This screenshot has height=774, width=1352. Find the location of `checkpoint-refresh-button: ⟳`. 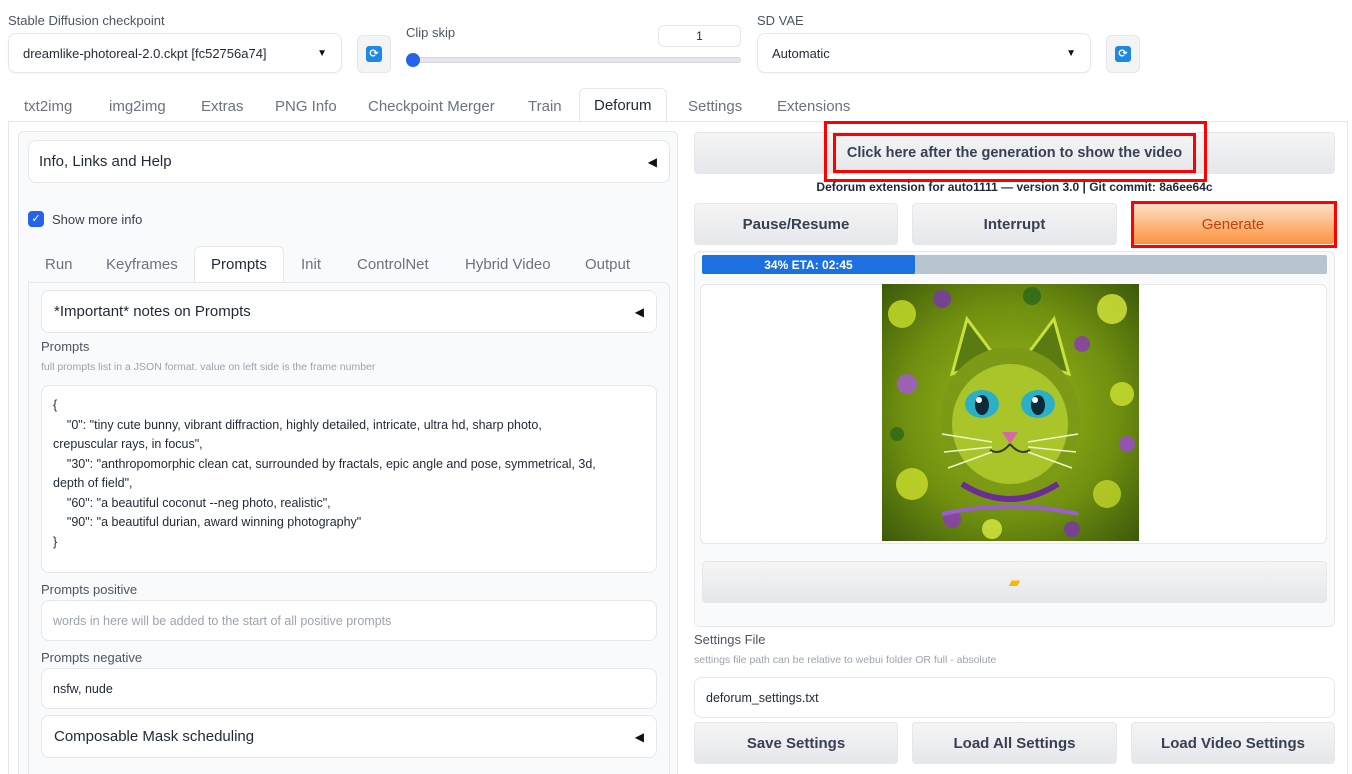

checkpoint-refresh-button: ⟳ is located at coordinates (374, 54).